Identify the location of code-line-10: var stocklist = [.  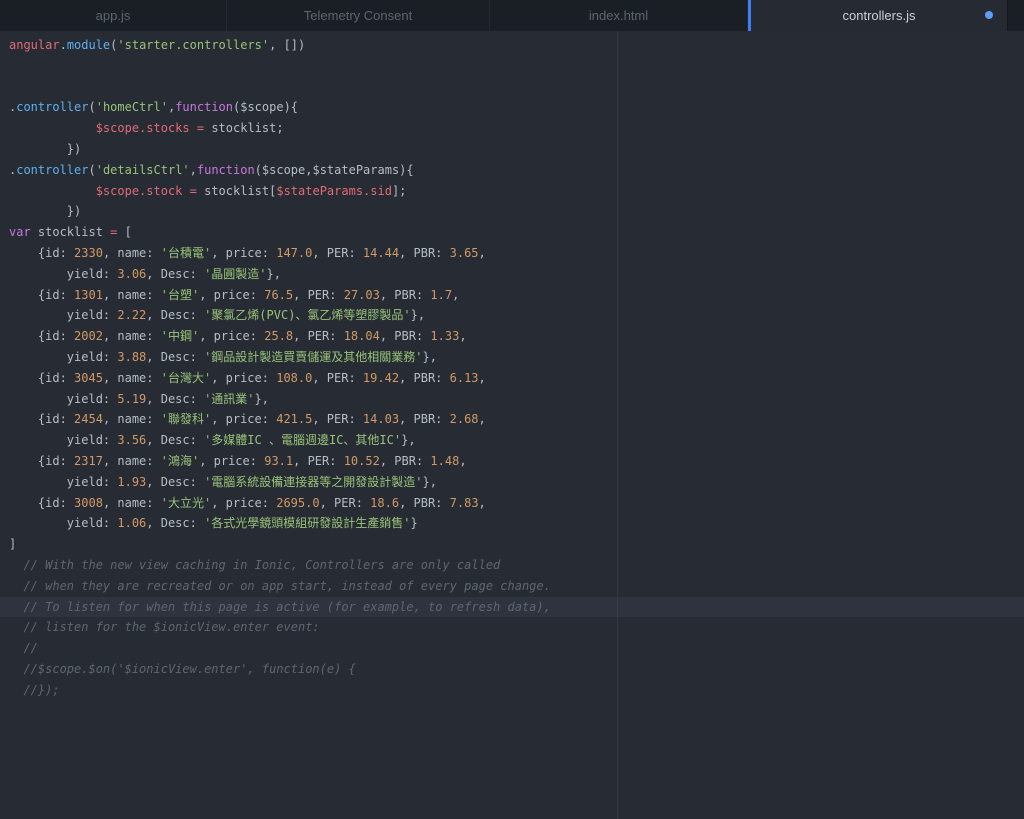
(512, 232).